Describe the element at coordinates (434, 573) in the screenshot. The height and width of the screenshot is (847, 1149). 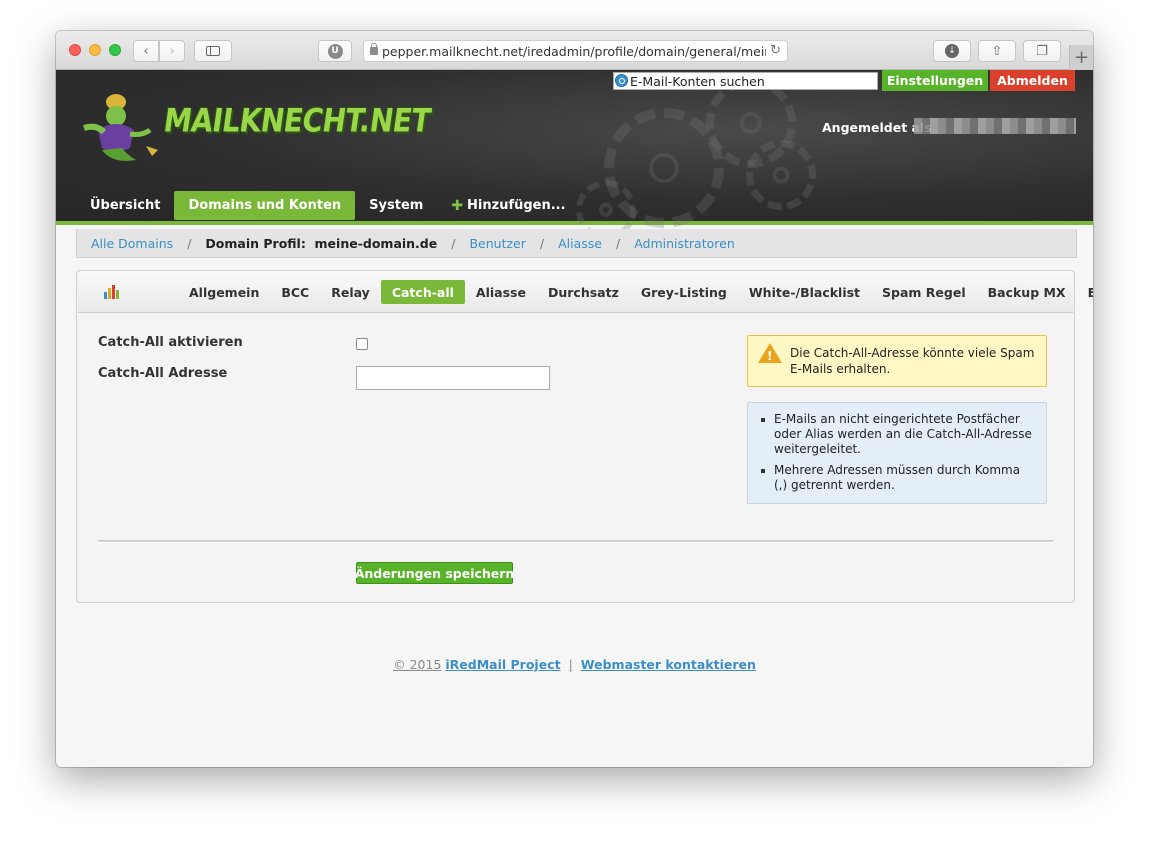
I see `save-changes-button: Änderungen speichern` at that location.